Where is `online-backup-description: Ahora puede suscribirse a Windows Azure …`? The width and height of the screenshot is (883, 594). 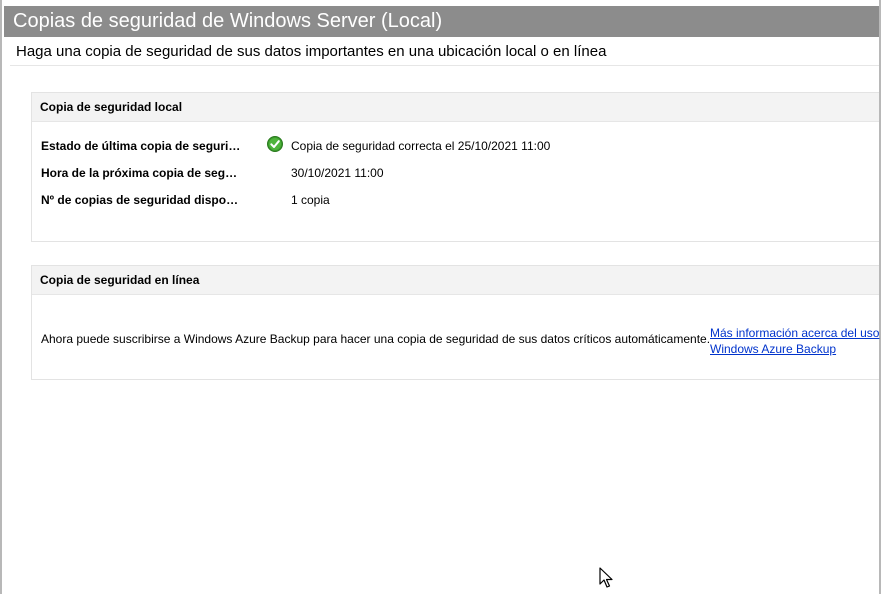
online-backup-description: Ahora puede suscribirse a Windows Azure … is located at coordinates (376, 339).